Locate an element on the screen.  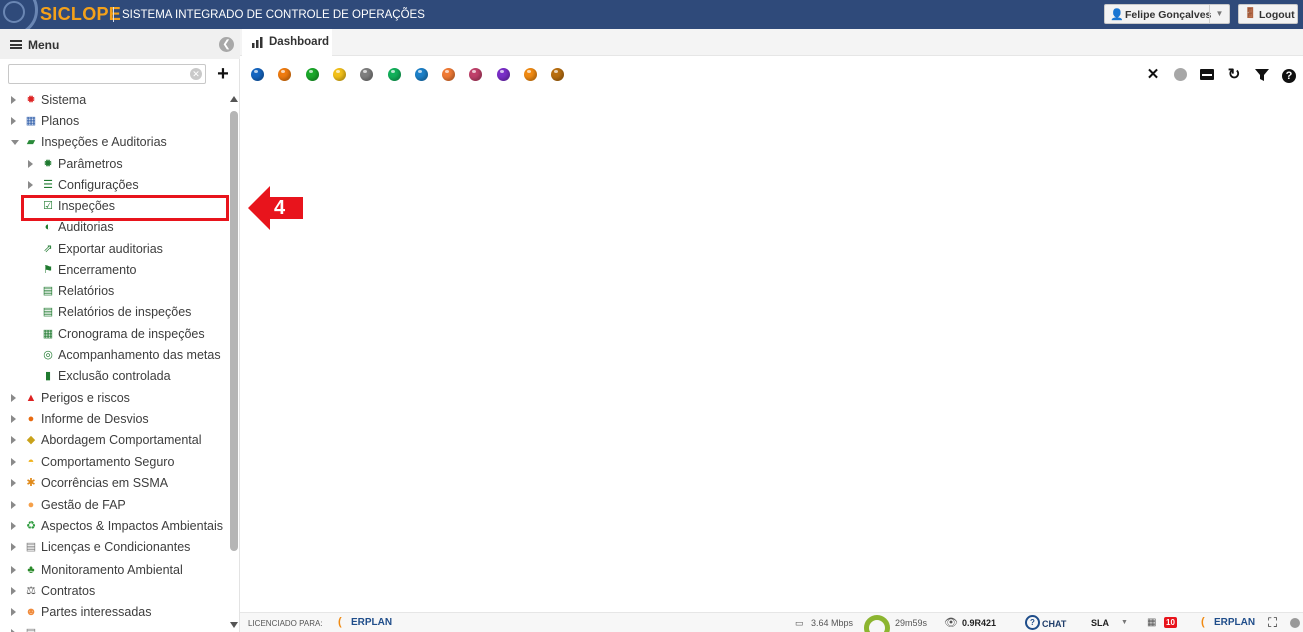
sidebar-item: ☰ Configurações is located at coordinates (114, 185).